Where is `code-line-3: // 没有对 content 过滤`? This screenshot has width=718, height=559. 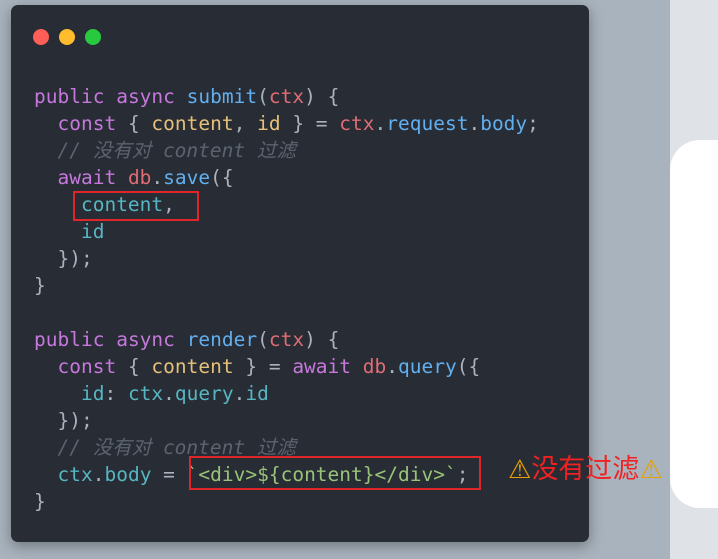 code-line-3: // 没有对 content 过滤 is located at coordinates (165, 150).